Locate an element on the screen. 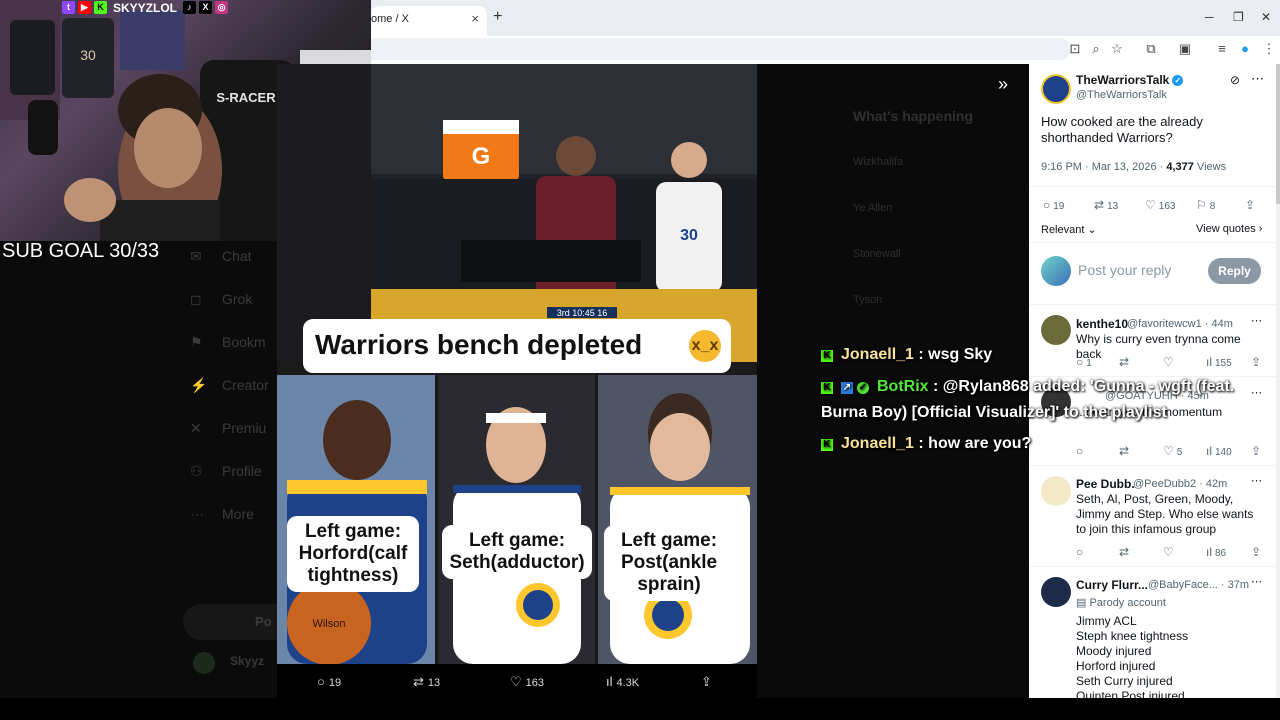  minimize-icon: ─ is located at coordinates (1209, 17).